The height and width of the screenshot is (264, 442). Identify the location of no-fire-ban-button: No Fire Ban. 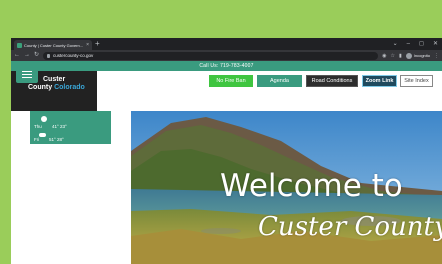
(231, 81).